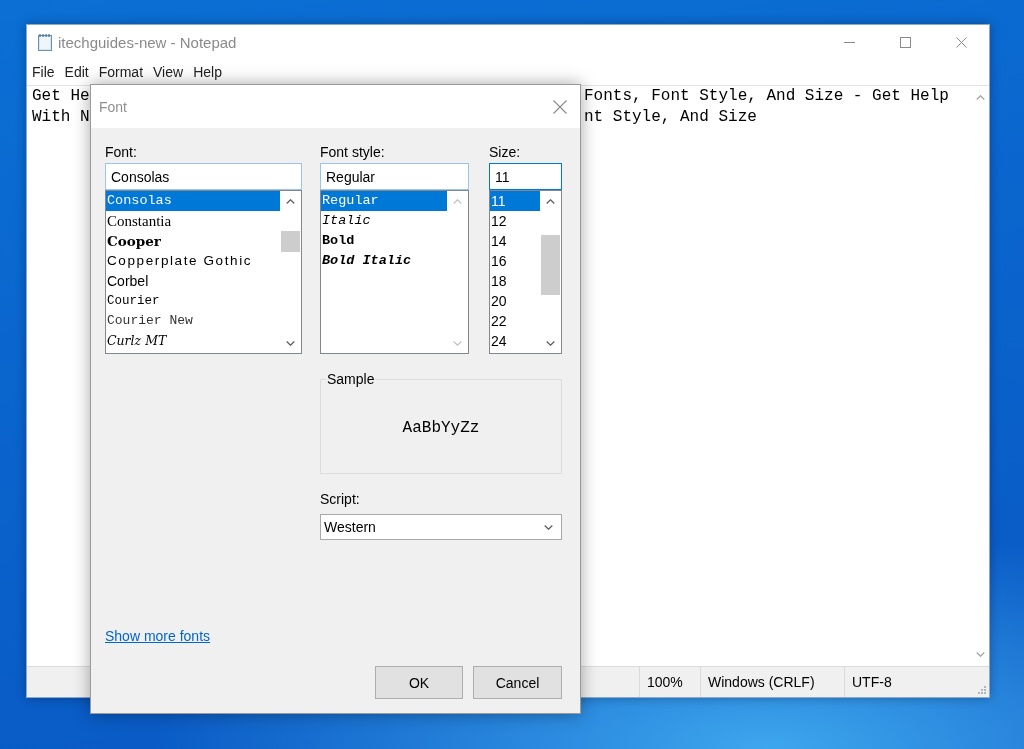 This screenshot has width=1024, height=749. What do you see at coordinates (147, 42) in the screenshot?
I see `window-title: itechguides-new - Notepad` at bounding box center [147, 42].